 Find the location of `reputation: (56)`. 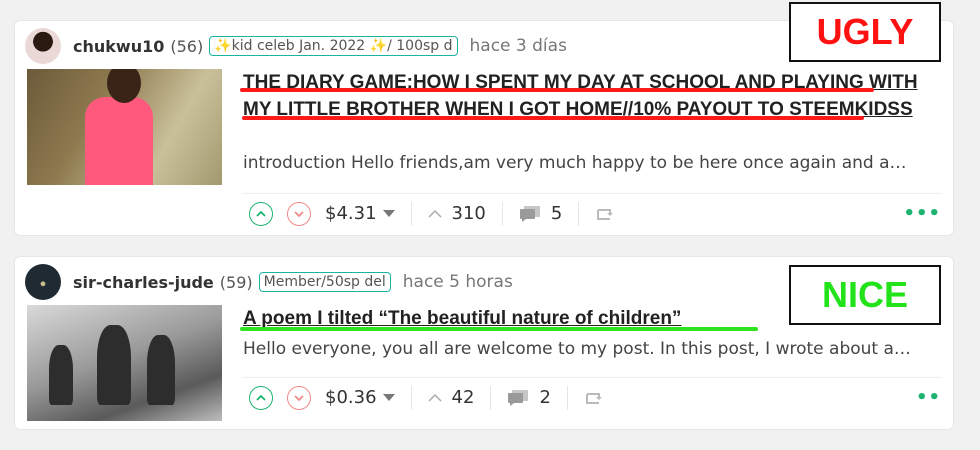

reputation: (56) is located at coordinates (187, 46).